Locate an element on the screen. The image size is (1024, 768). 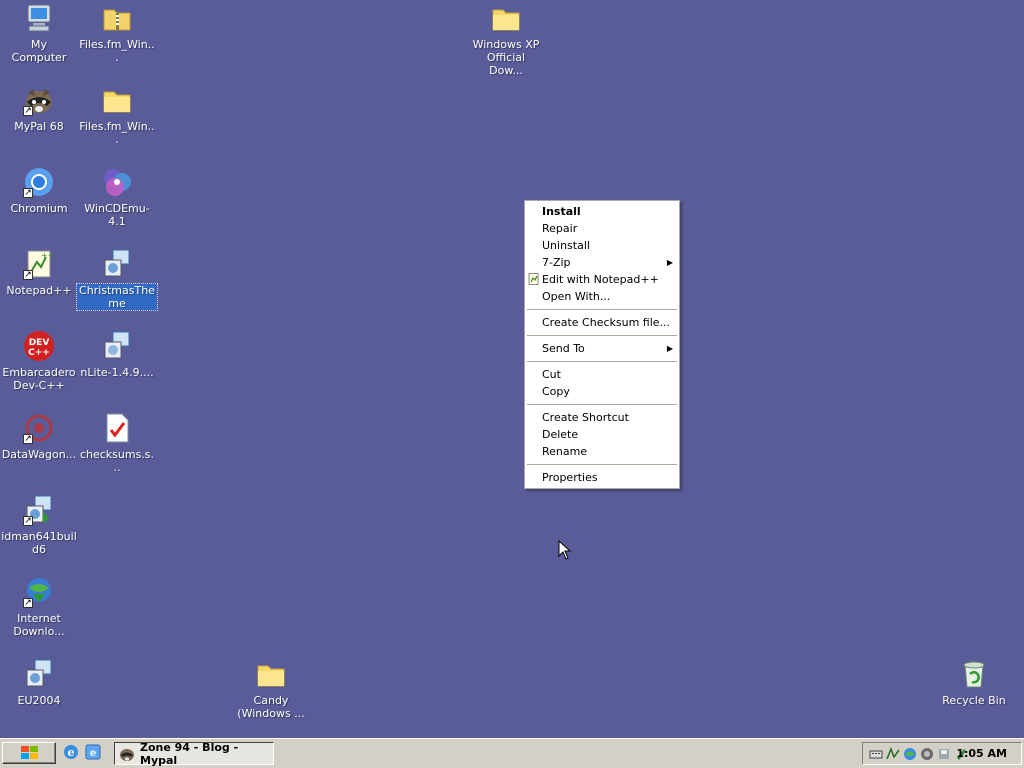
zip-folder-icon is located at coordinates (117, 18).